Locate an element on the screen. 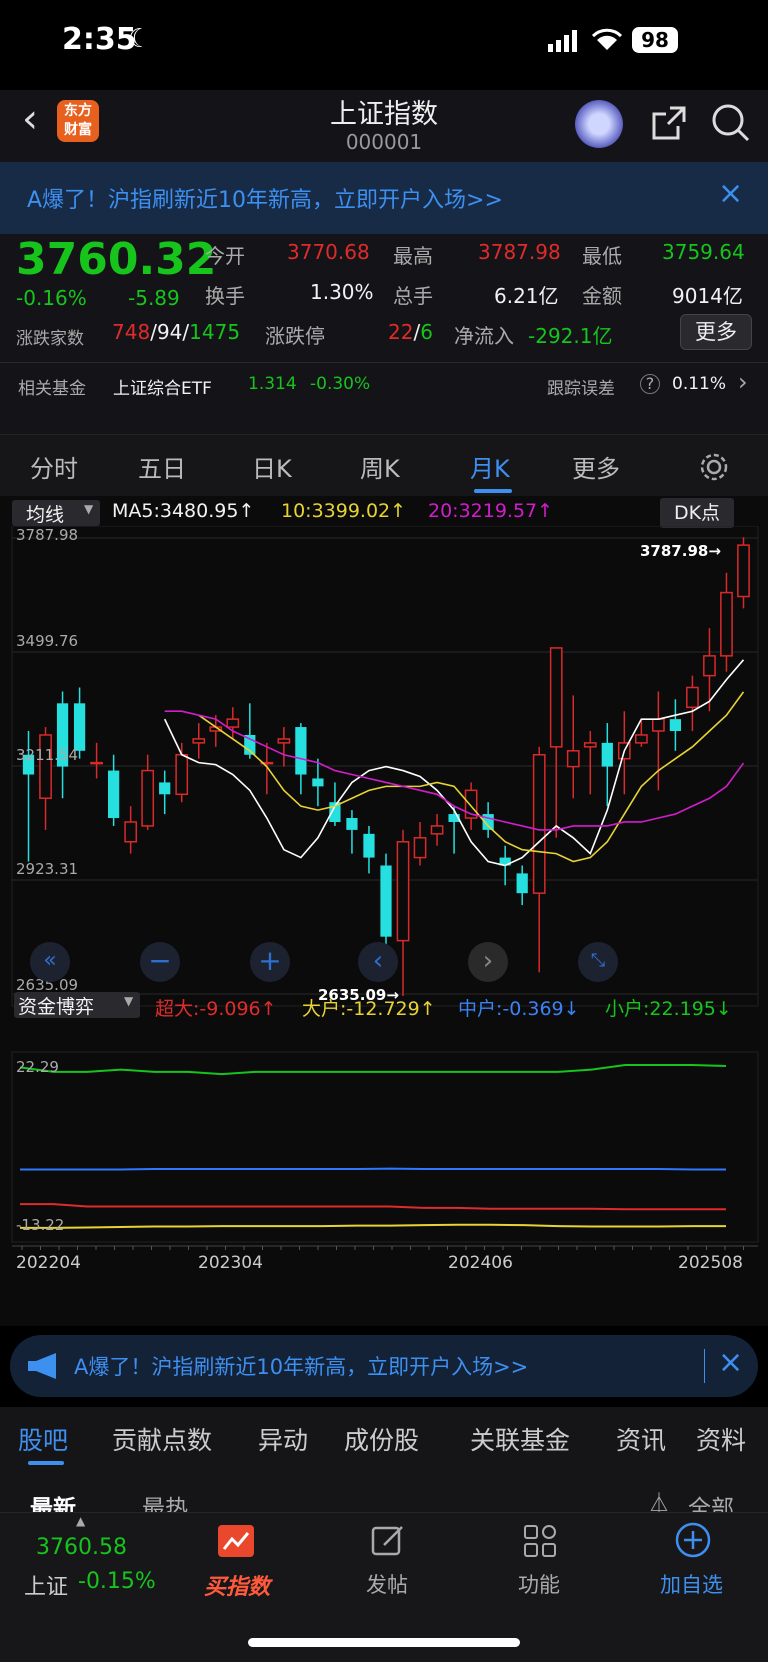  limit-label: 涨跌停 is located at coordinates (295, 336).